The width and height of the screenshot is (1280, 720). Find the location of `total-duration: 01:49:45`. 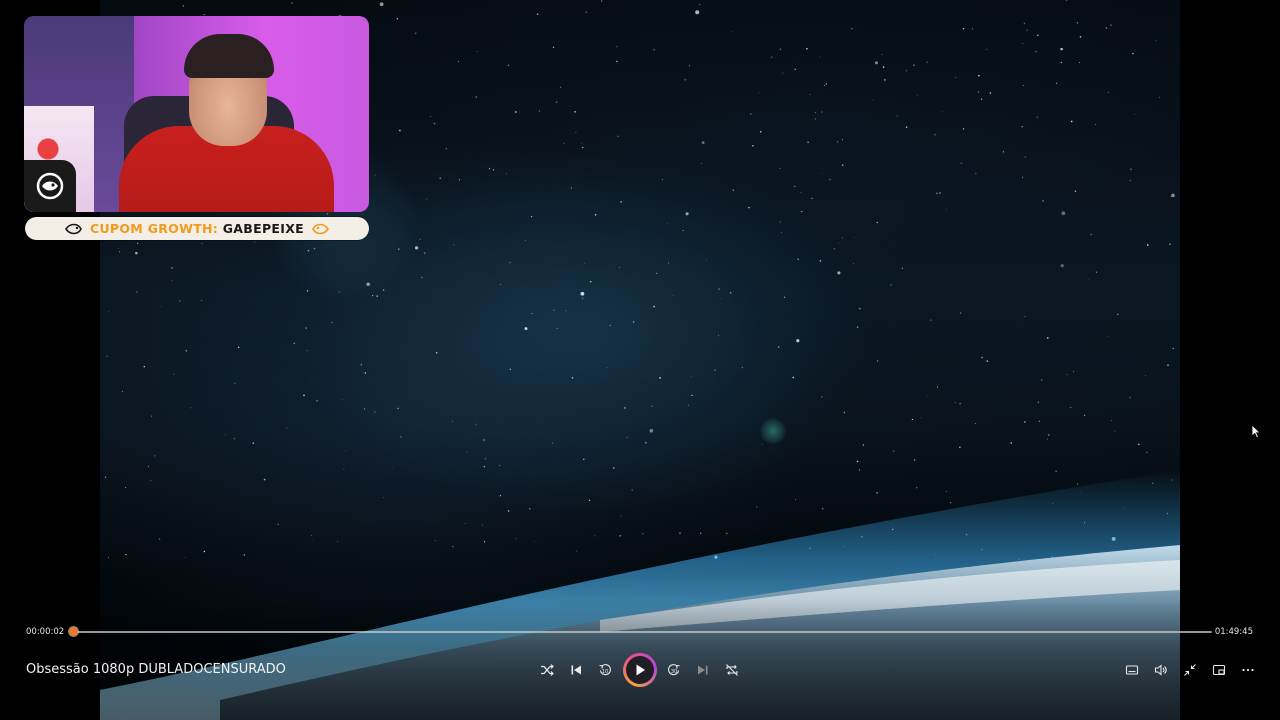

total-duration: 01:49:45 is located at coordinates (1233, 632).